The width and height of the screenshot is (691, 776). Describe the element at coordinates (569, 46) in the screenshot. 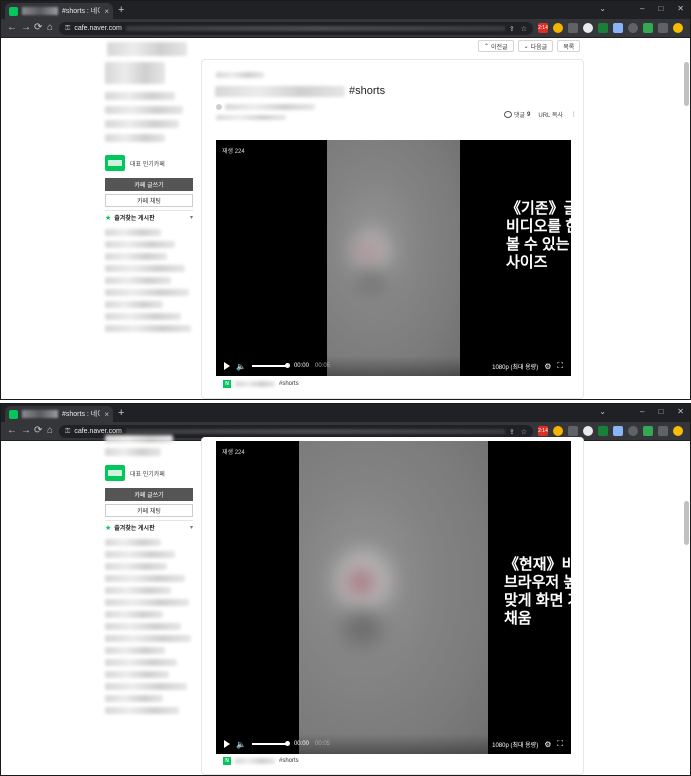

I see `list-button: 목록` at that location.